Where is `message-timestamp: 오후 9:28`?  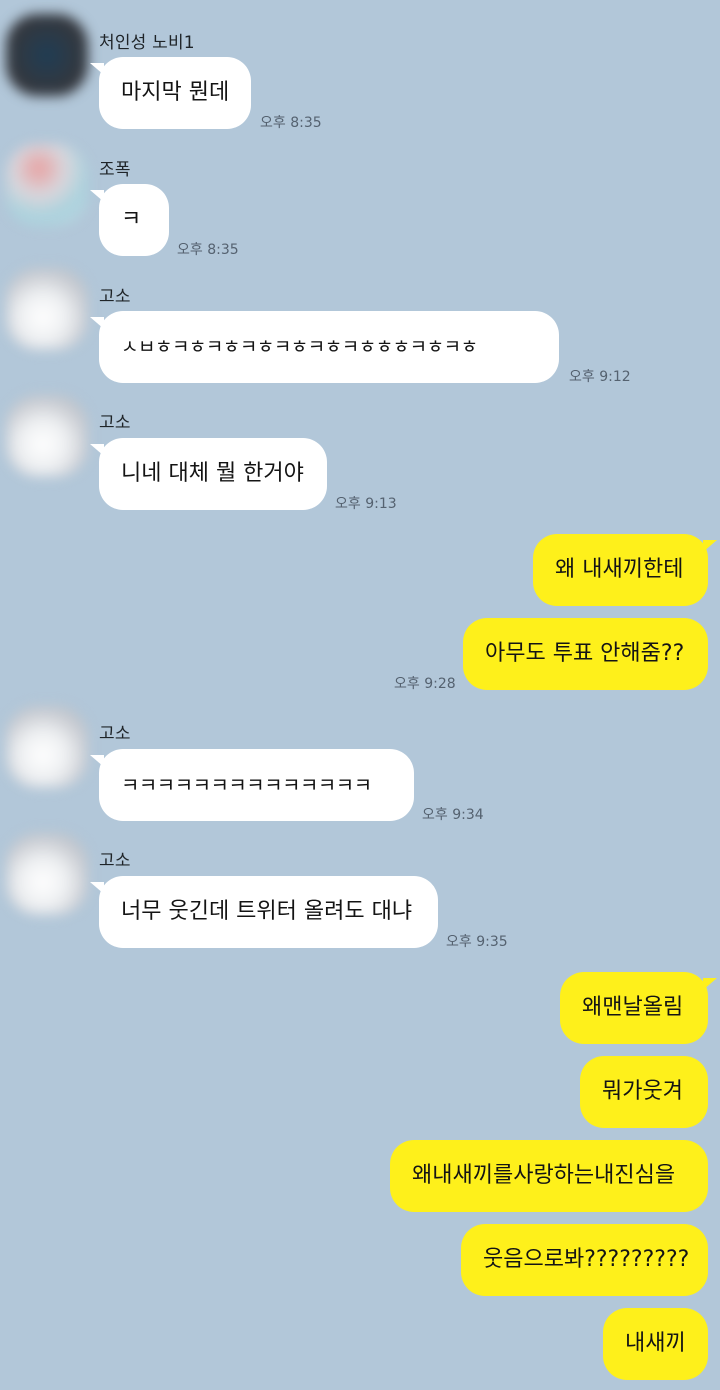
message-timestamp: 오후 9:28 is located at coordinates (425, 684).